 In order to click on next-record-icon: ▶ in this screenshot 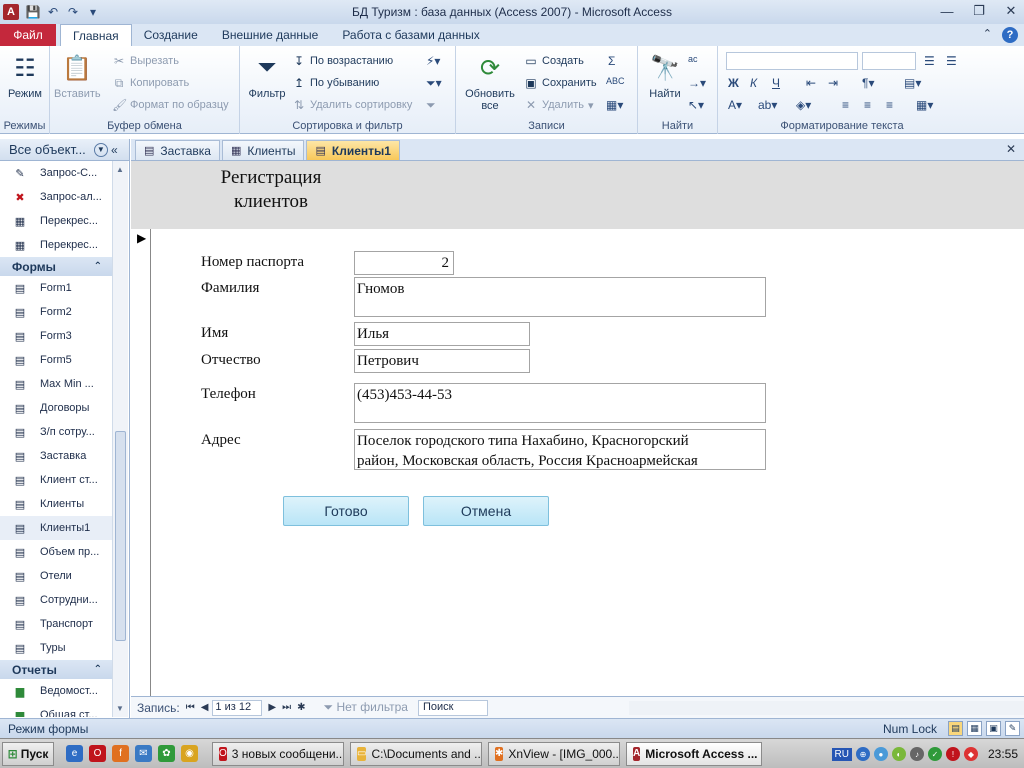, I will do `click(272, 707)`.